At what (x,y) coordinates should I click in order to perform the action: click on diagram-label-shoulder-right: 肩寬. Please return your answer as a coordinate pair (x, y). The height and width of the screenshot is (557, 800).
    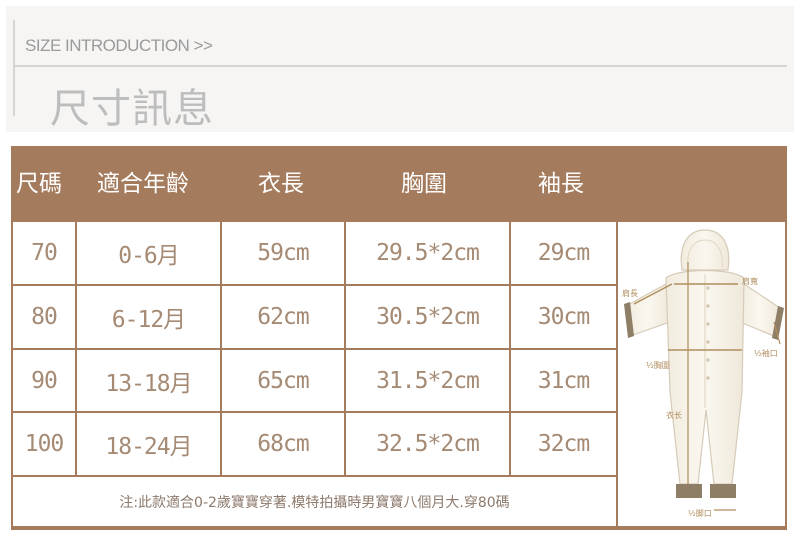
    Looking at the image, I should click on (750, 281).